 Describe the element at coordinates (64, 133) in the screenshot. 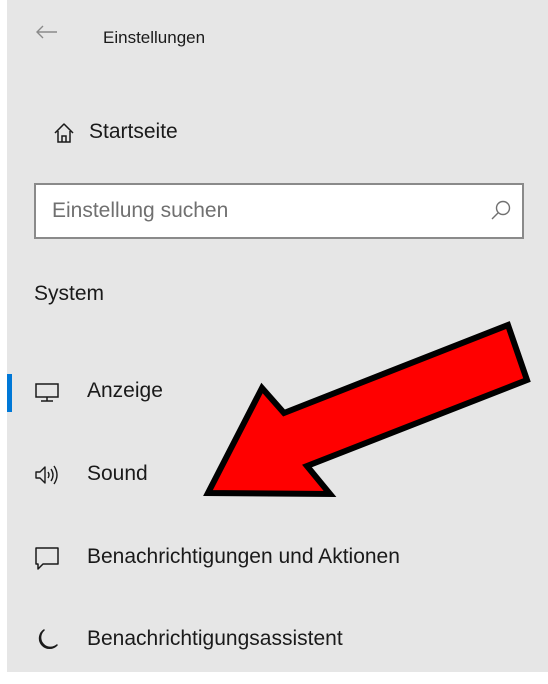

I see `home-icon` at that location.